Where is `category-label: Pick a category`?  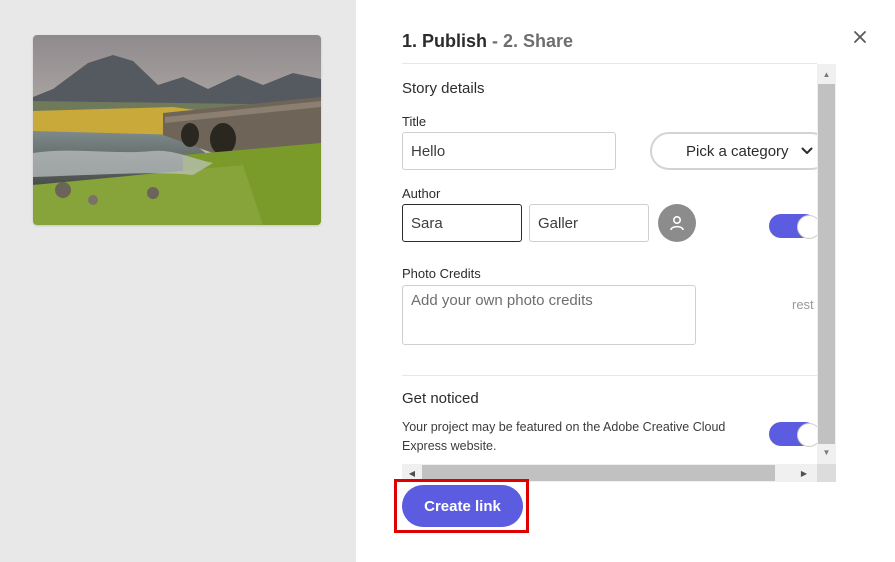 category-label: Pick a category is located at coordinates (737, 151).